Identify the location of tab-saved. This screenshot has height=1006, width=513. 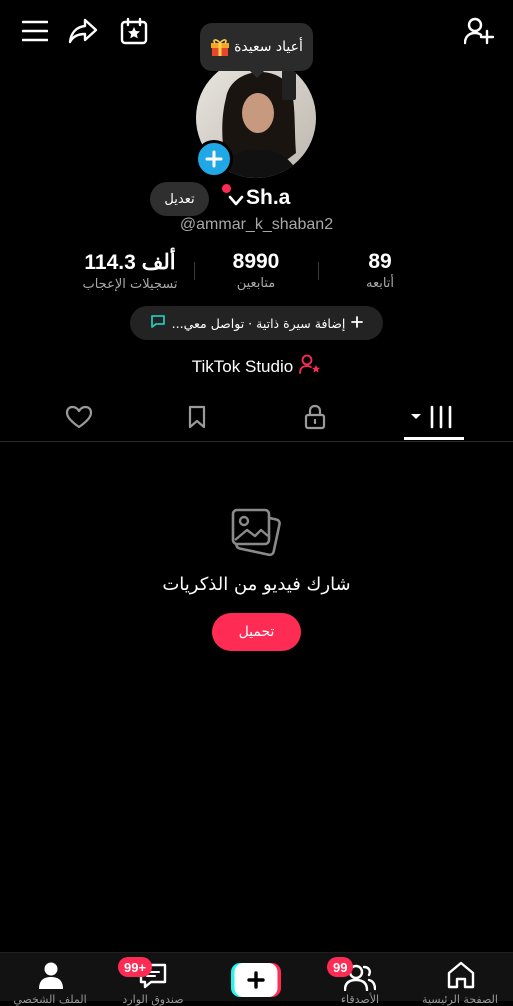
(197, 417).